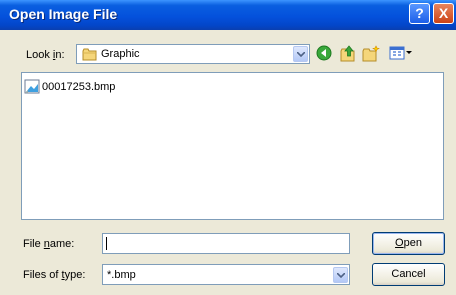 The height and width of the screenshot is (295, 456). I want to click on views-menu-icon, so click(401, 54).